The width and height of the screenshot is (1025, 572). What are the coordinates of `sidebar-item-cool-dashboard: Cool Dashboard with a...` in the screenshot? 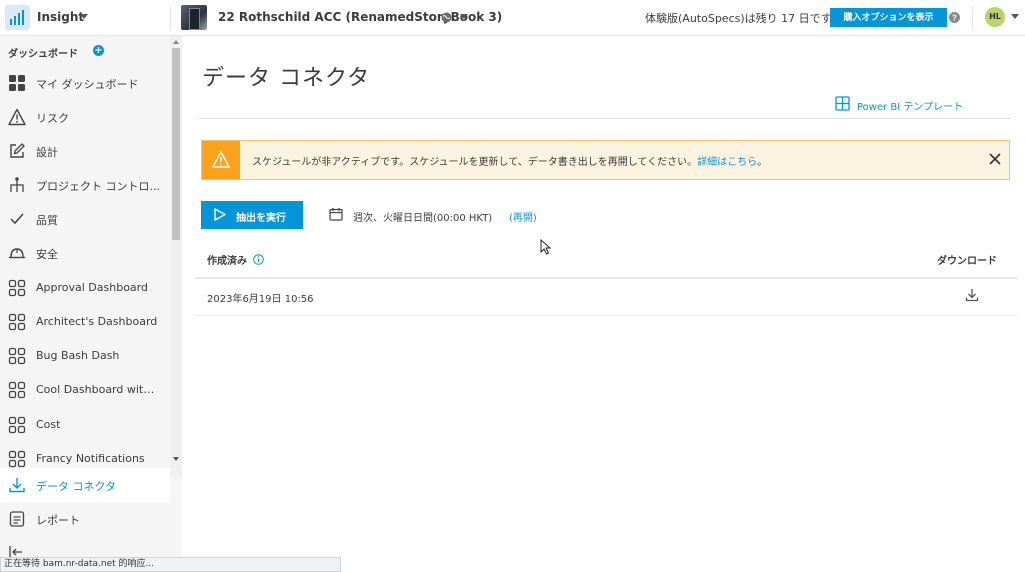 It's located at (85, 390).